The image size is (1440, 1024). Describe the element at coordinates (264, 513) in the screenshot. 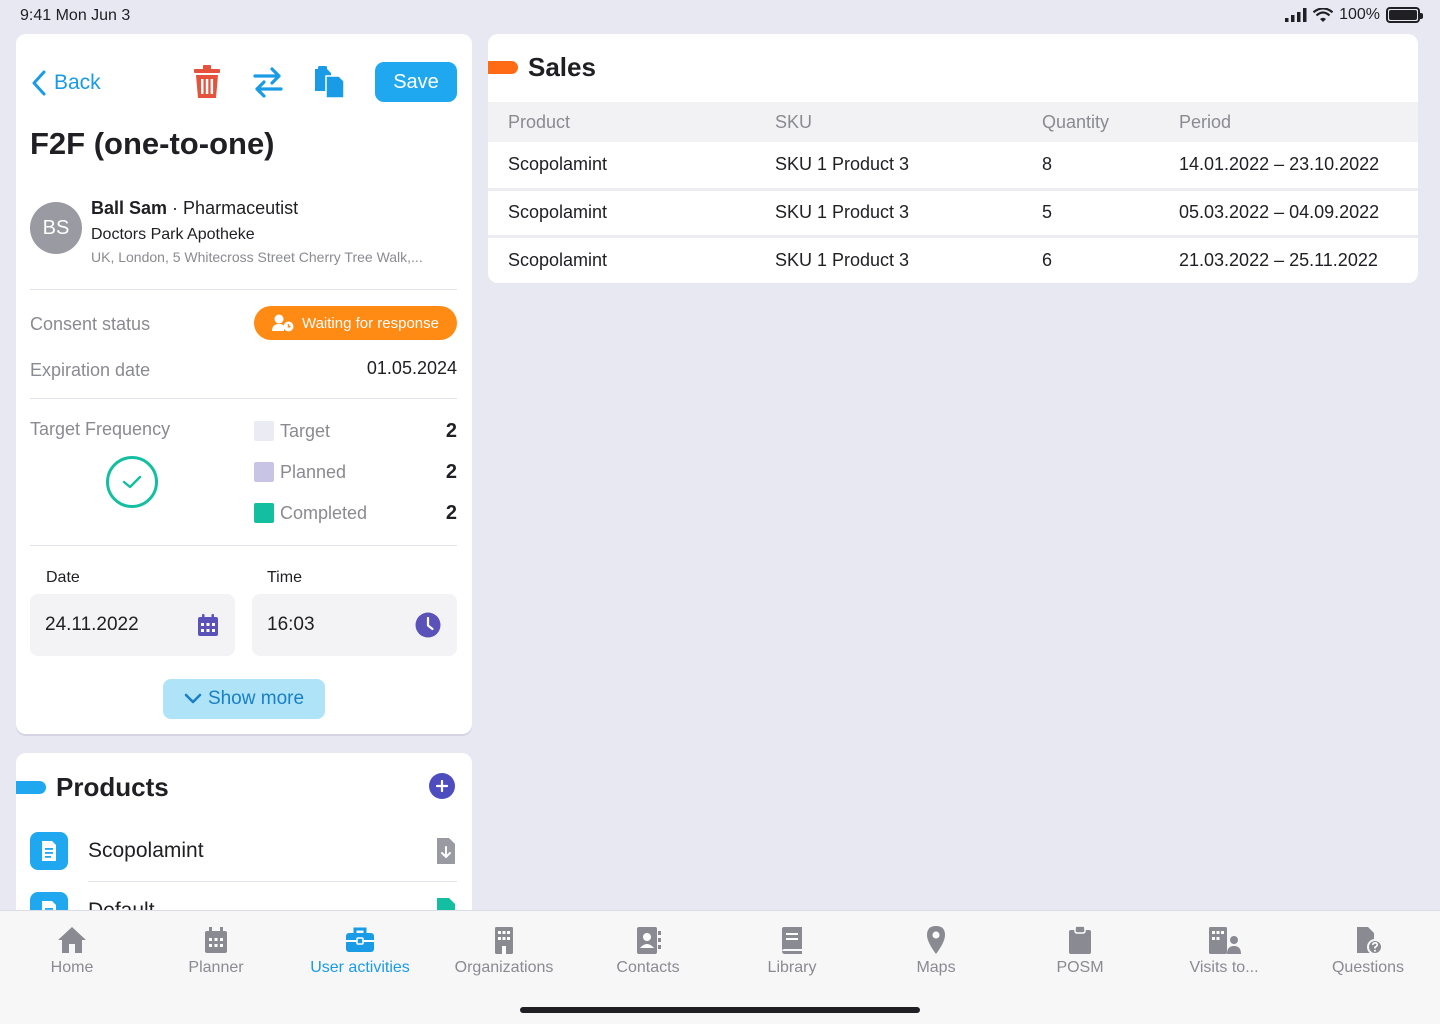

I see `legend-swatch-completed` at that location.